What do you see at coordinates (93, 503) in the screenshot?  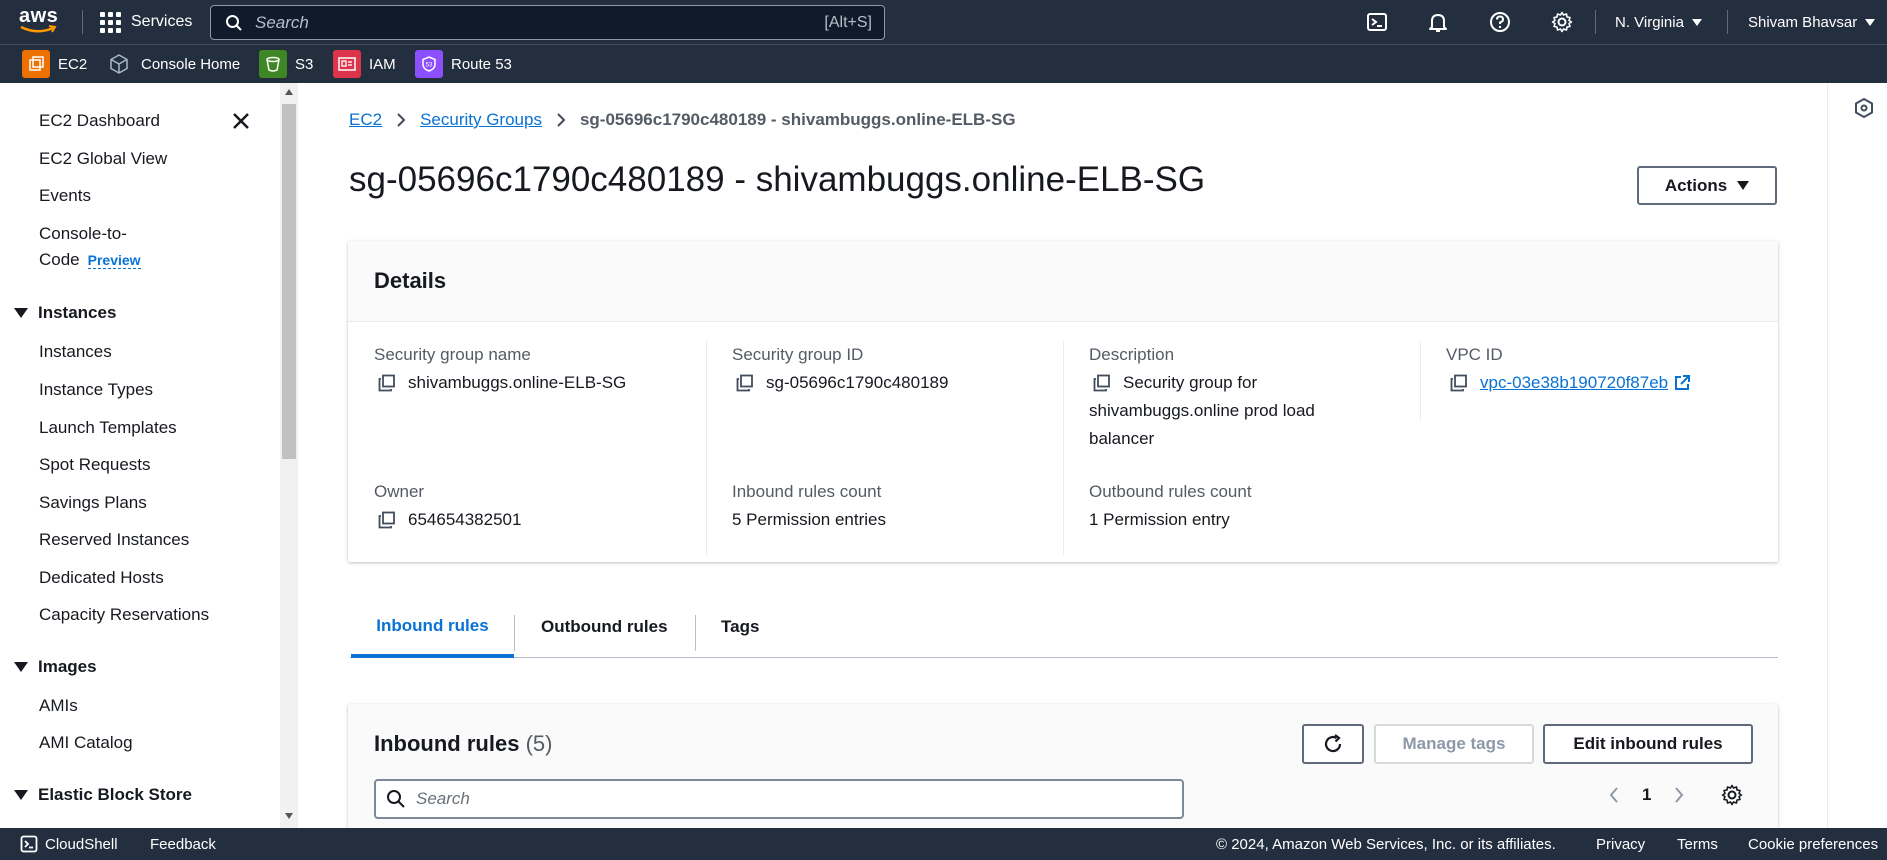 I see `sidebar-item-savings-plans: Savings Plans` at bounding box center [93, 503].